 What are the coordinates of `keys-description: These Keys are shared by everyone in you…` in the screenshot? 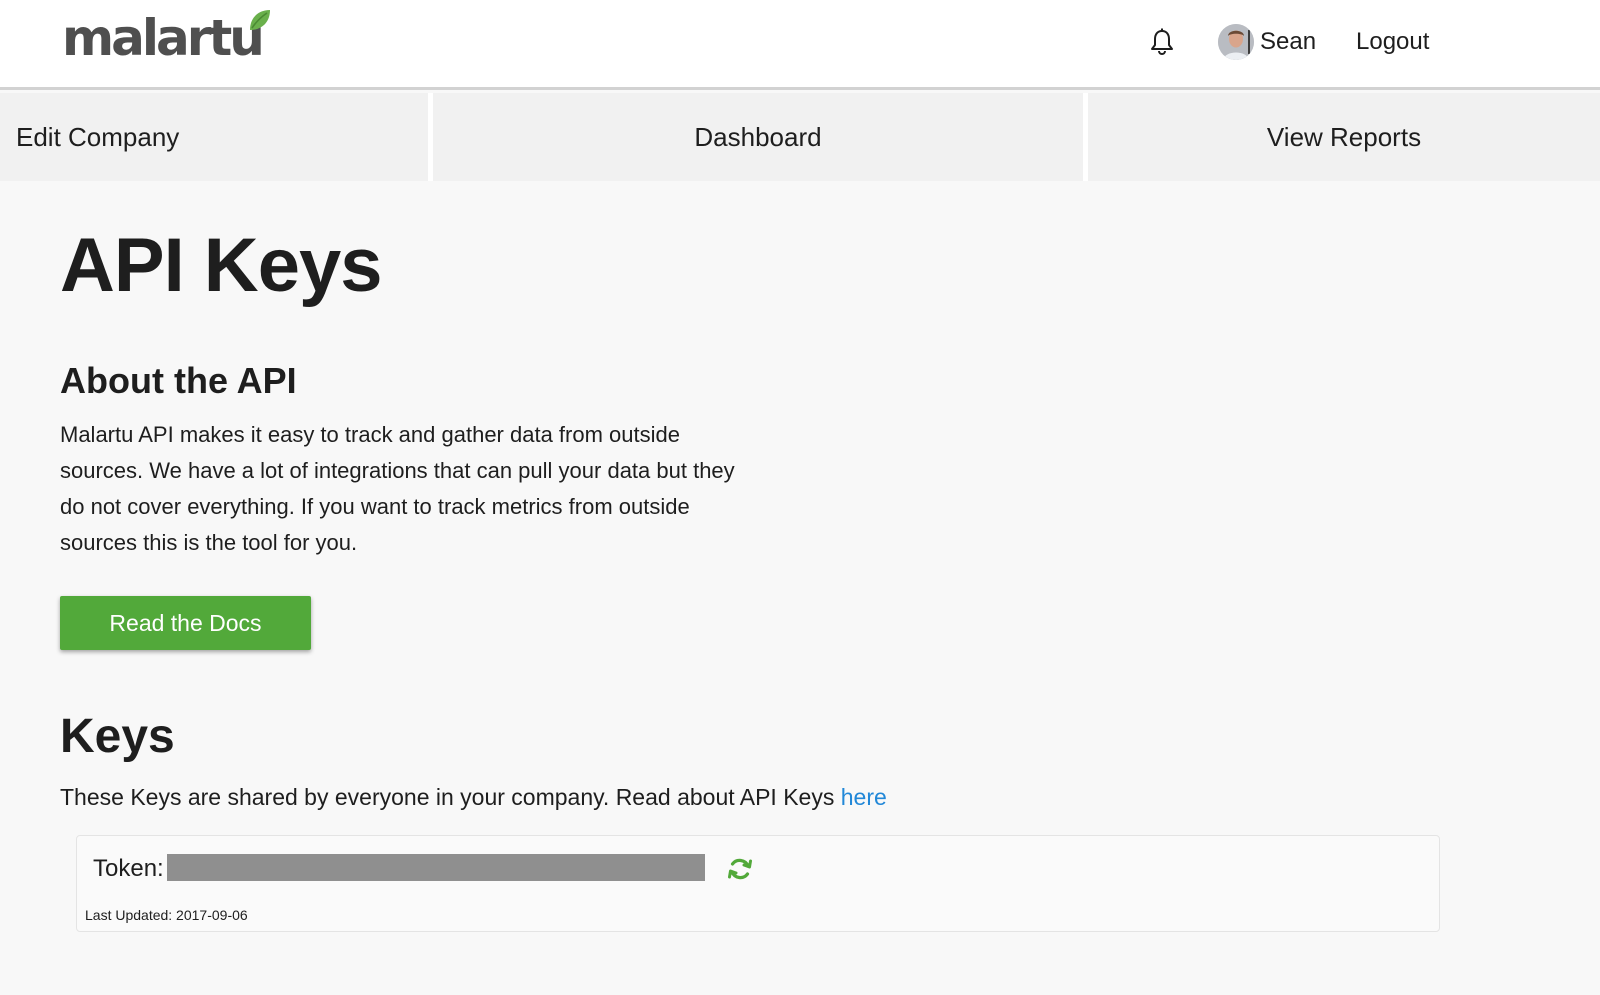 It's located at (473, 797).